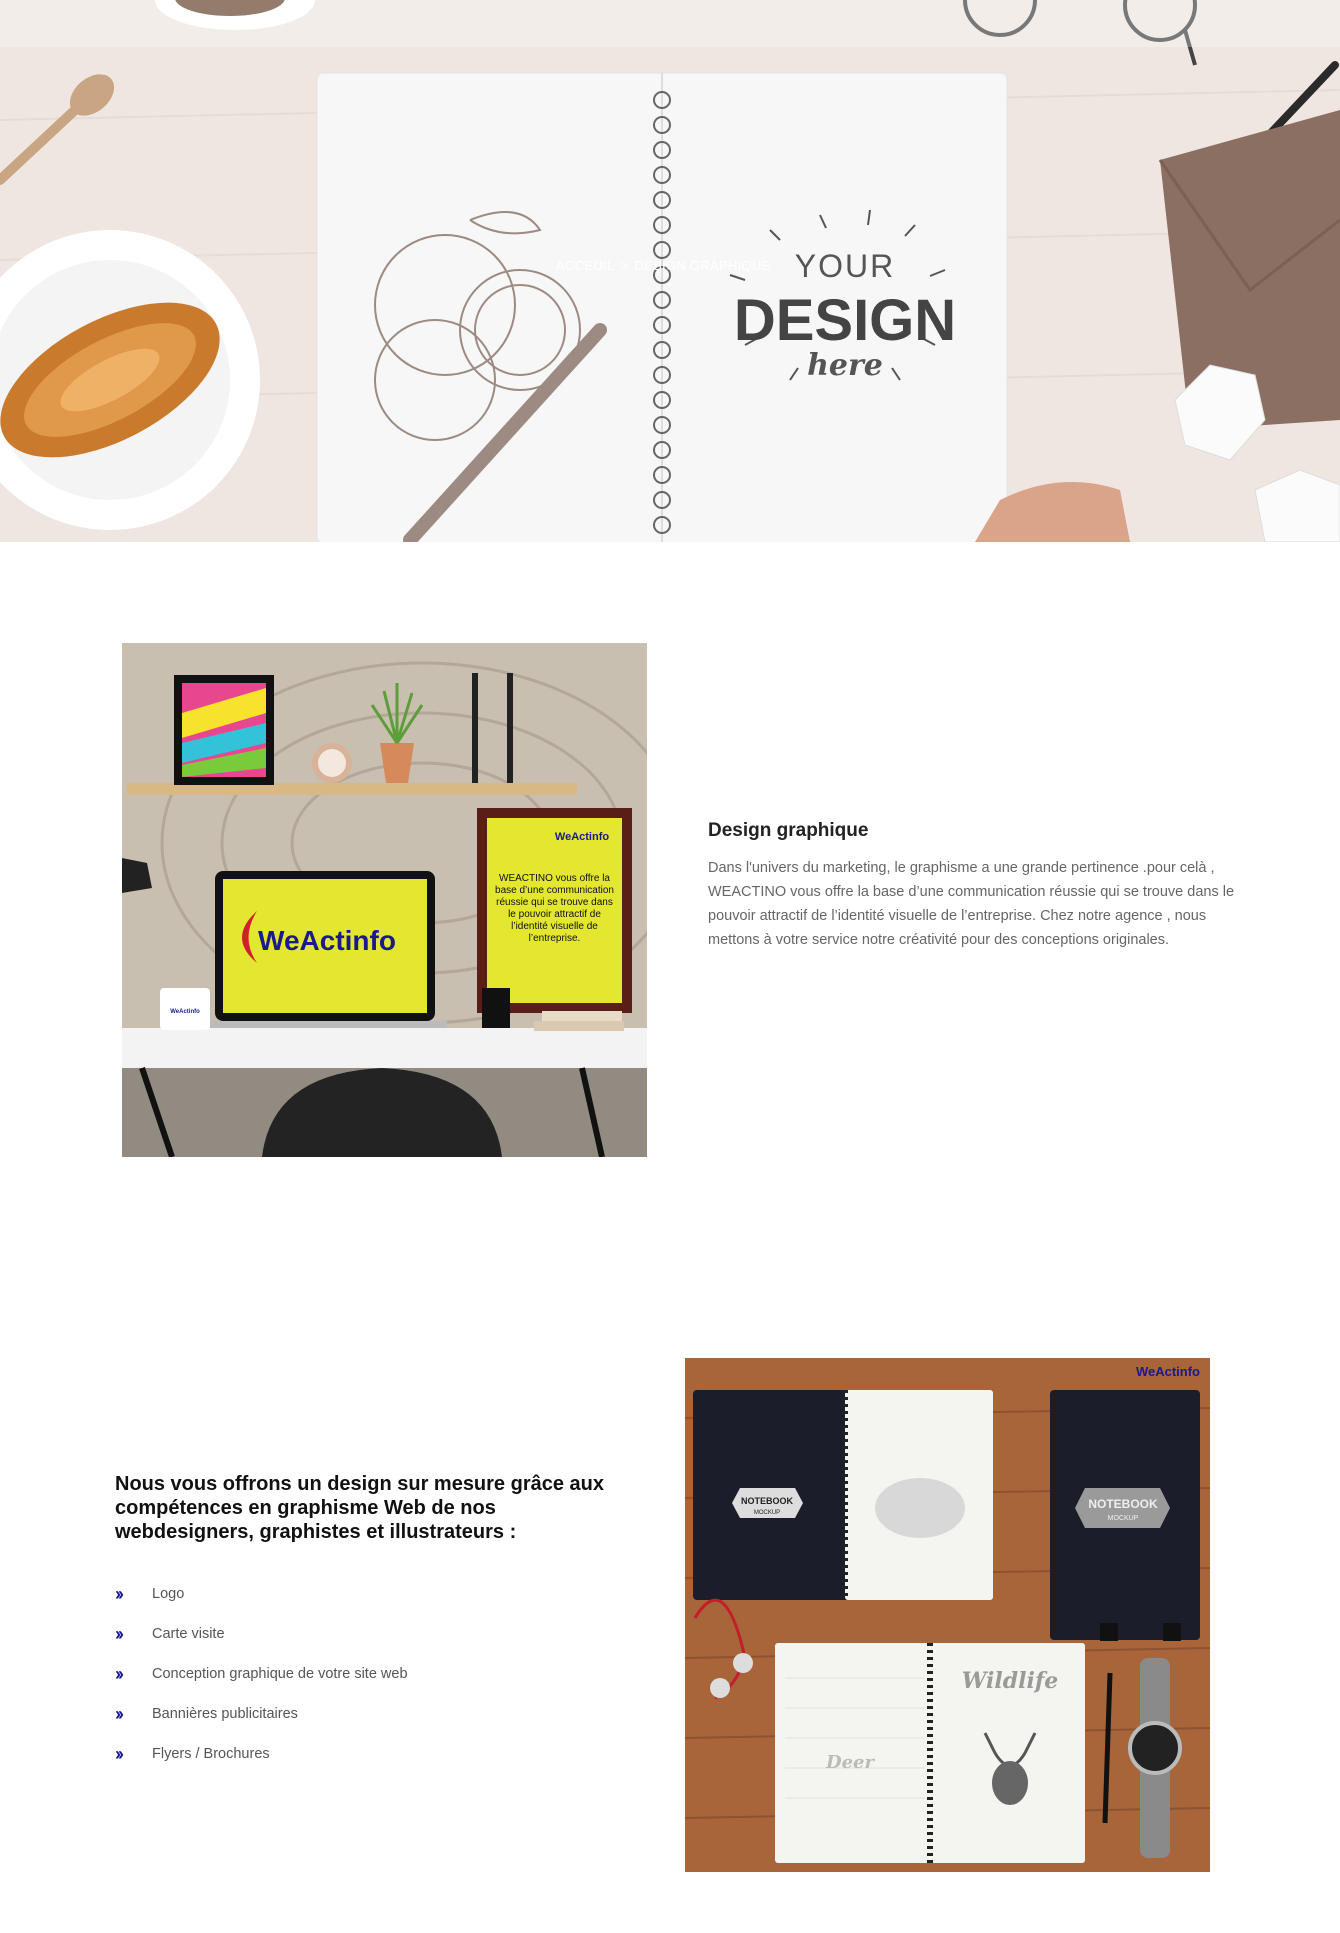 This screenshot has height=1933, width=1340. What do you see at coordinates (280, 1674) in the screenshot?
I see `list-item-label: Conception graphique de votre site web` at bounding box center [280, 1674].